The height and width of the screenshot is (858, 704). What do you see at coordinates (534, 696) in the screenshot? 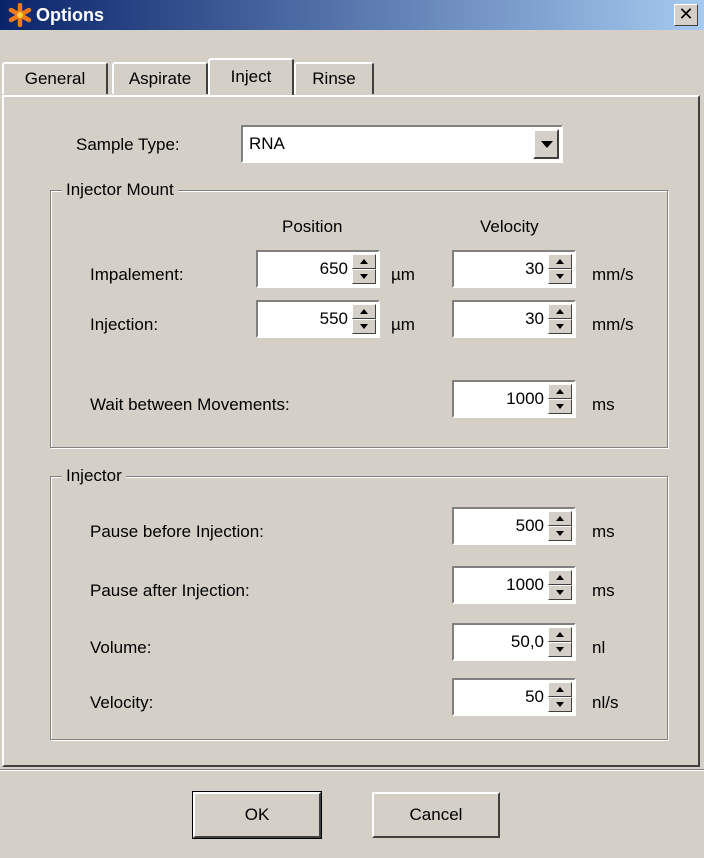
I see `injector-velocity-value: 50` at bounding box center [534, 696].